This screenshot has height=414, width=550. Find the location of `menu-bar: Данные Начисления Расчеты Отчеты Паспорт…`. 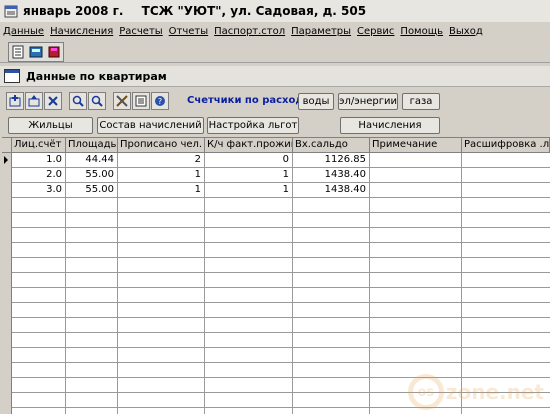

menu-bar: Данные Начисления Расчеты Отчеты Паспорт… is located at coordinates (275, 31).